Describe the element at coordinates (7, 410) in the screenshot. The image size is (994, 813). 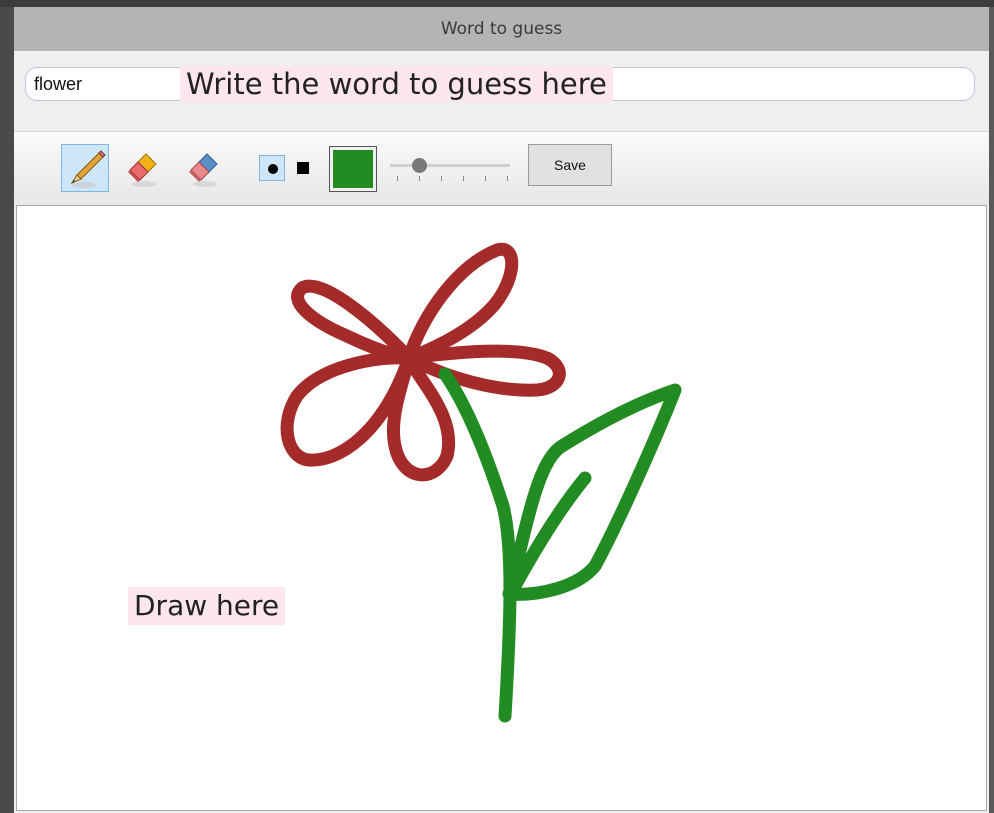
I see `screen-left-edge` at that location.